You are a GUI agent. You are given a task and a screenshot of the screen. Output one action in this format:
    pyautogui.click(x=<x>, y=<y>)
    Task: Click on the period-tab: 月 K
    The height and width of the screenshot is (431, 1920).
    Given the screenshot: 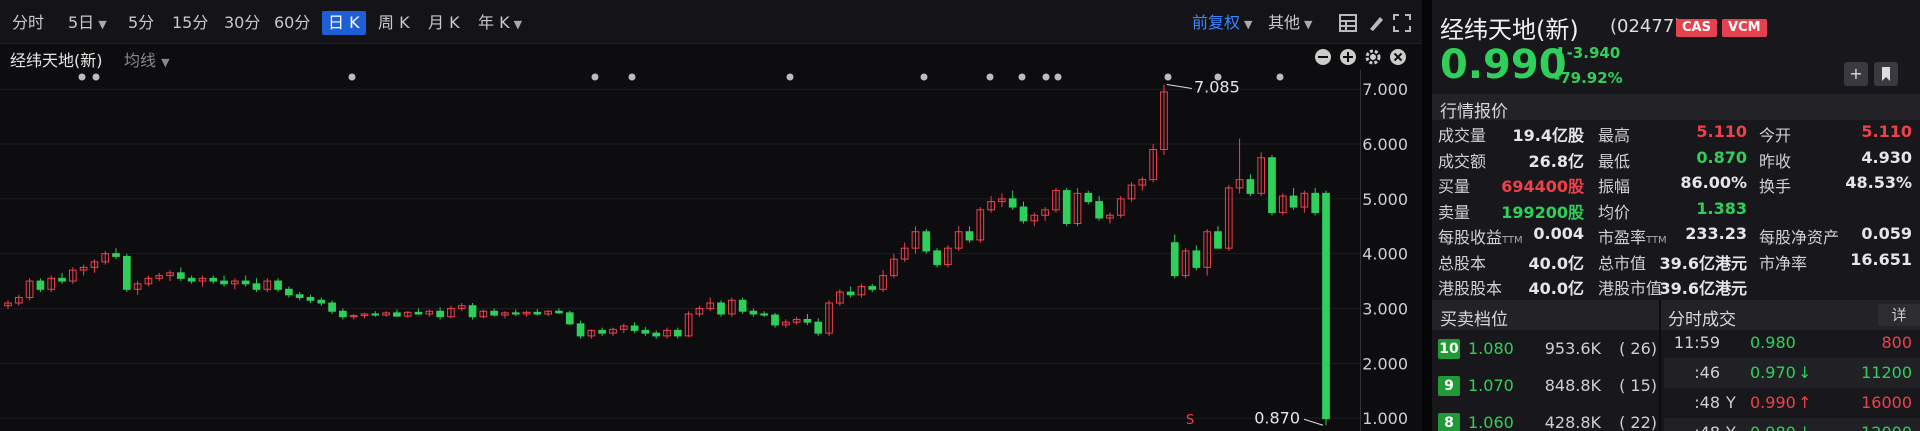 What is the action you would take?
    pyautogui.click(x=444, y=23)
    